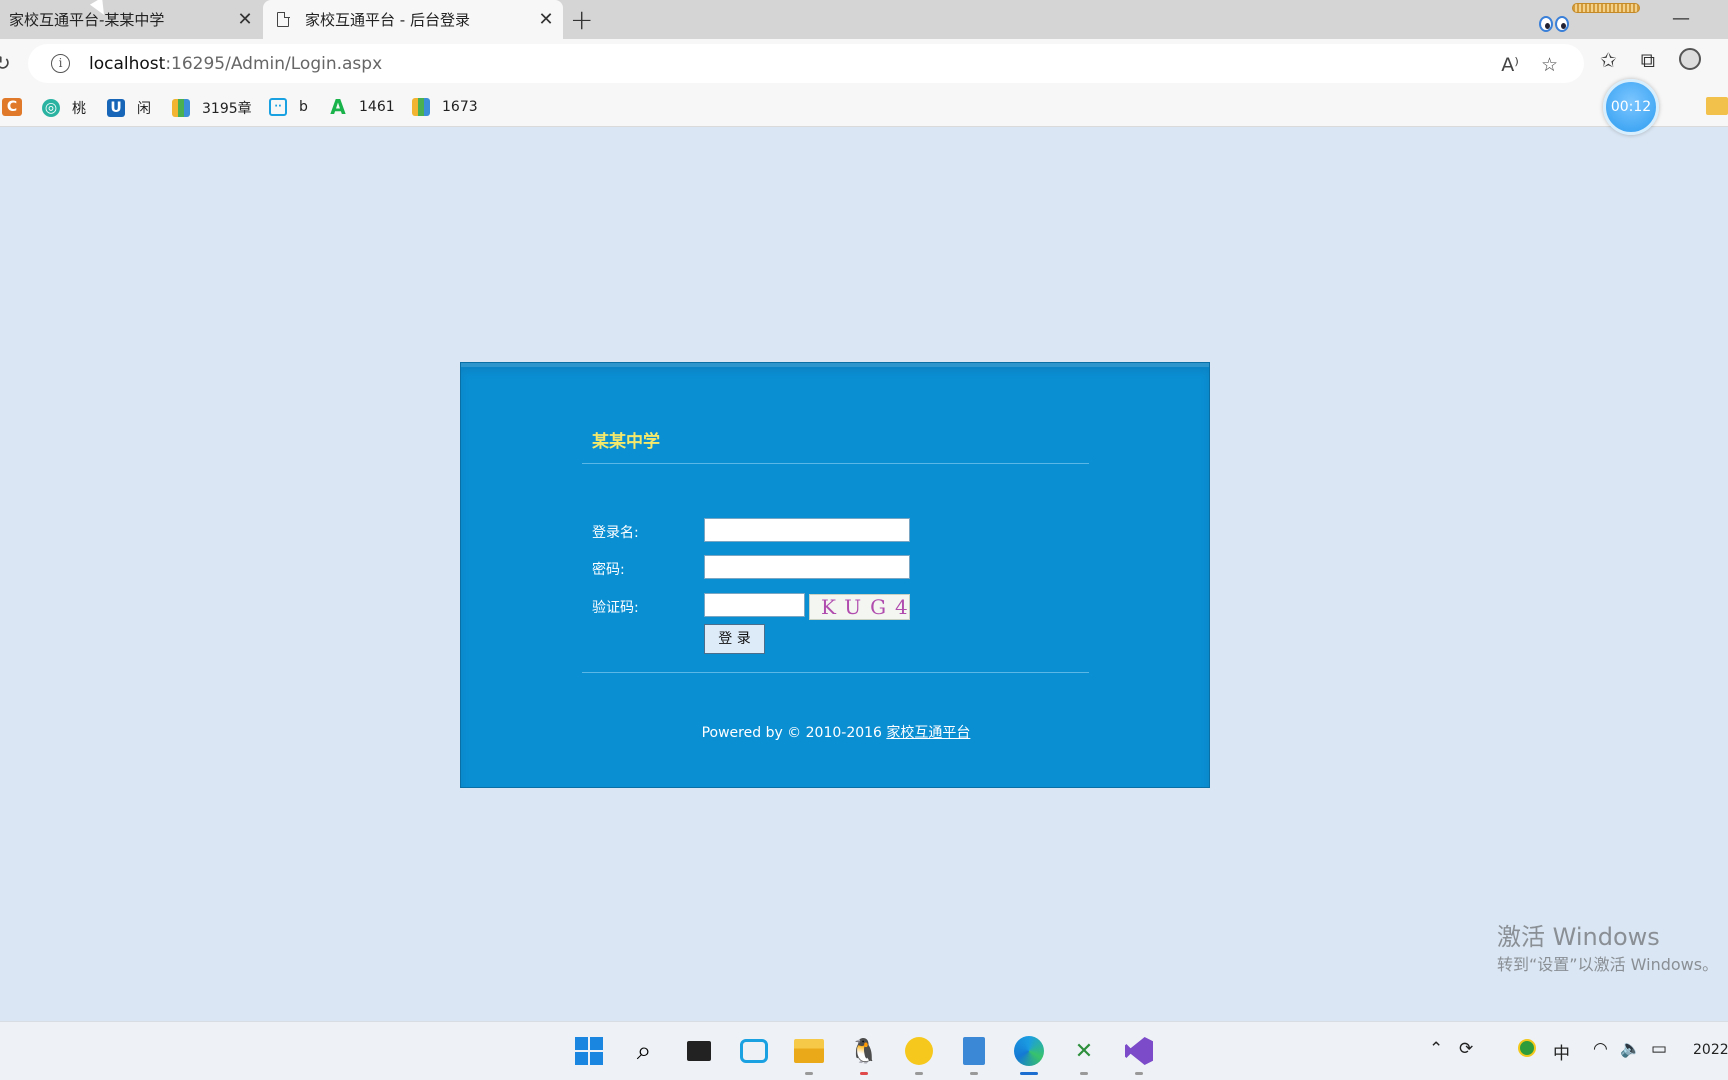  Describe the element at coordinates (387, 20) in the screenshot. I see `tab-title: 家校互通平台 - 后台登录` at that location.